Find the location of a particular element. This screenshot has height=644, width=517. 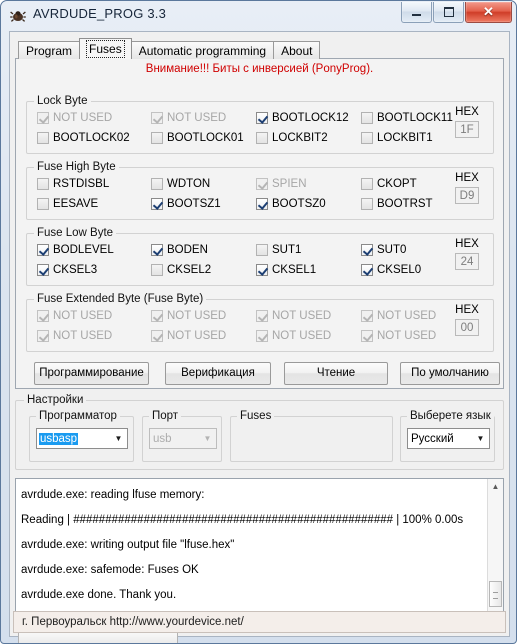

hex-value: D9 is located at coordinates (467, 195).